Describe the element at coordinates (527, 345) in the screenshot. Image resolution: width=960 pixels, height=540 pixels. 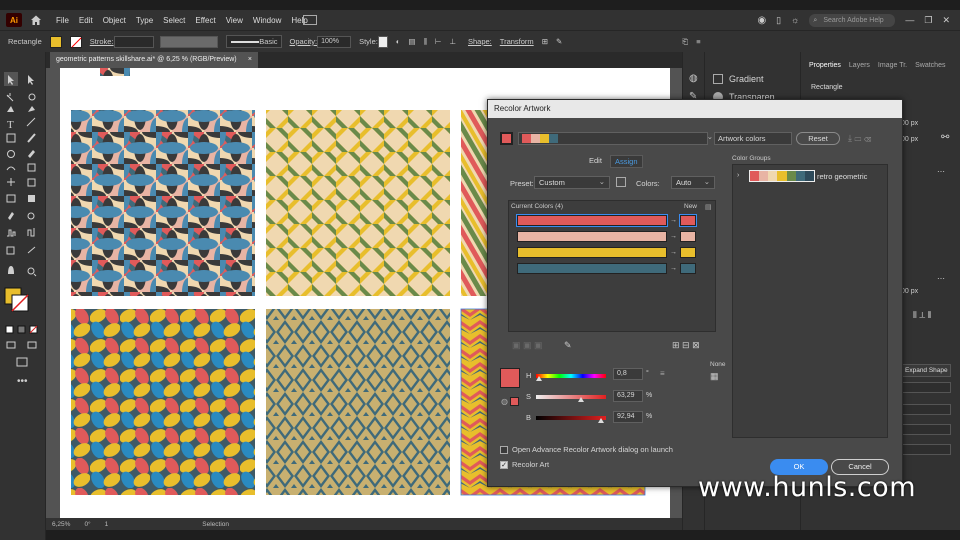
I see `merge-separate-icons: ▣ ▣ ▣` at that location.